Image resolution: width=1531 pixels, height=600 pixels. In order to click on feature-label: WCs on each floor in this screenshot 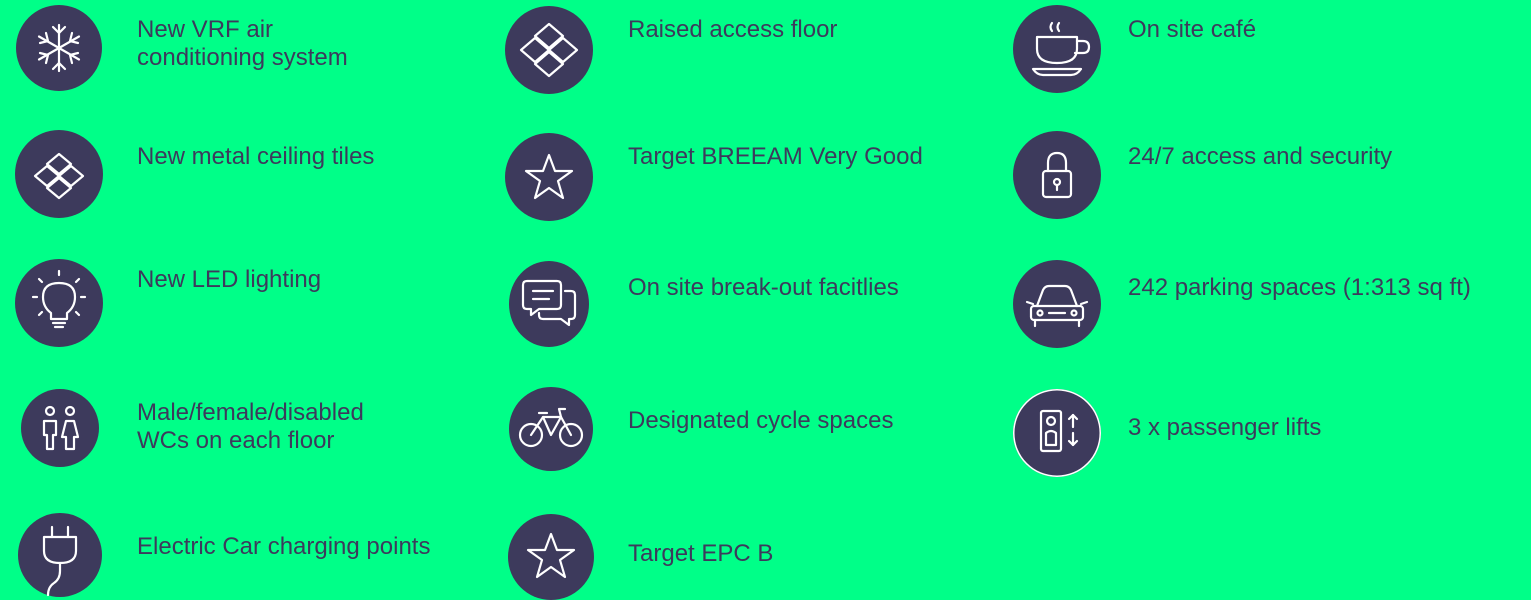, I will do `click(236, 440)`.